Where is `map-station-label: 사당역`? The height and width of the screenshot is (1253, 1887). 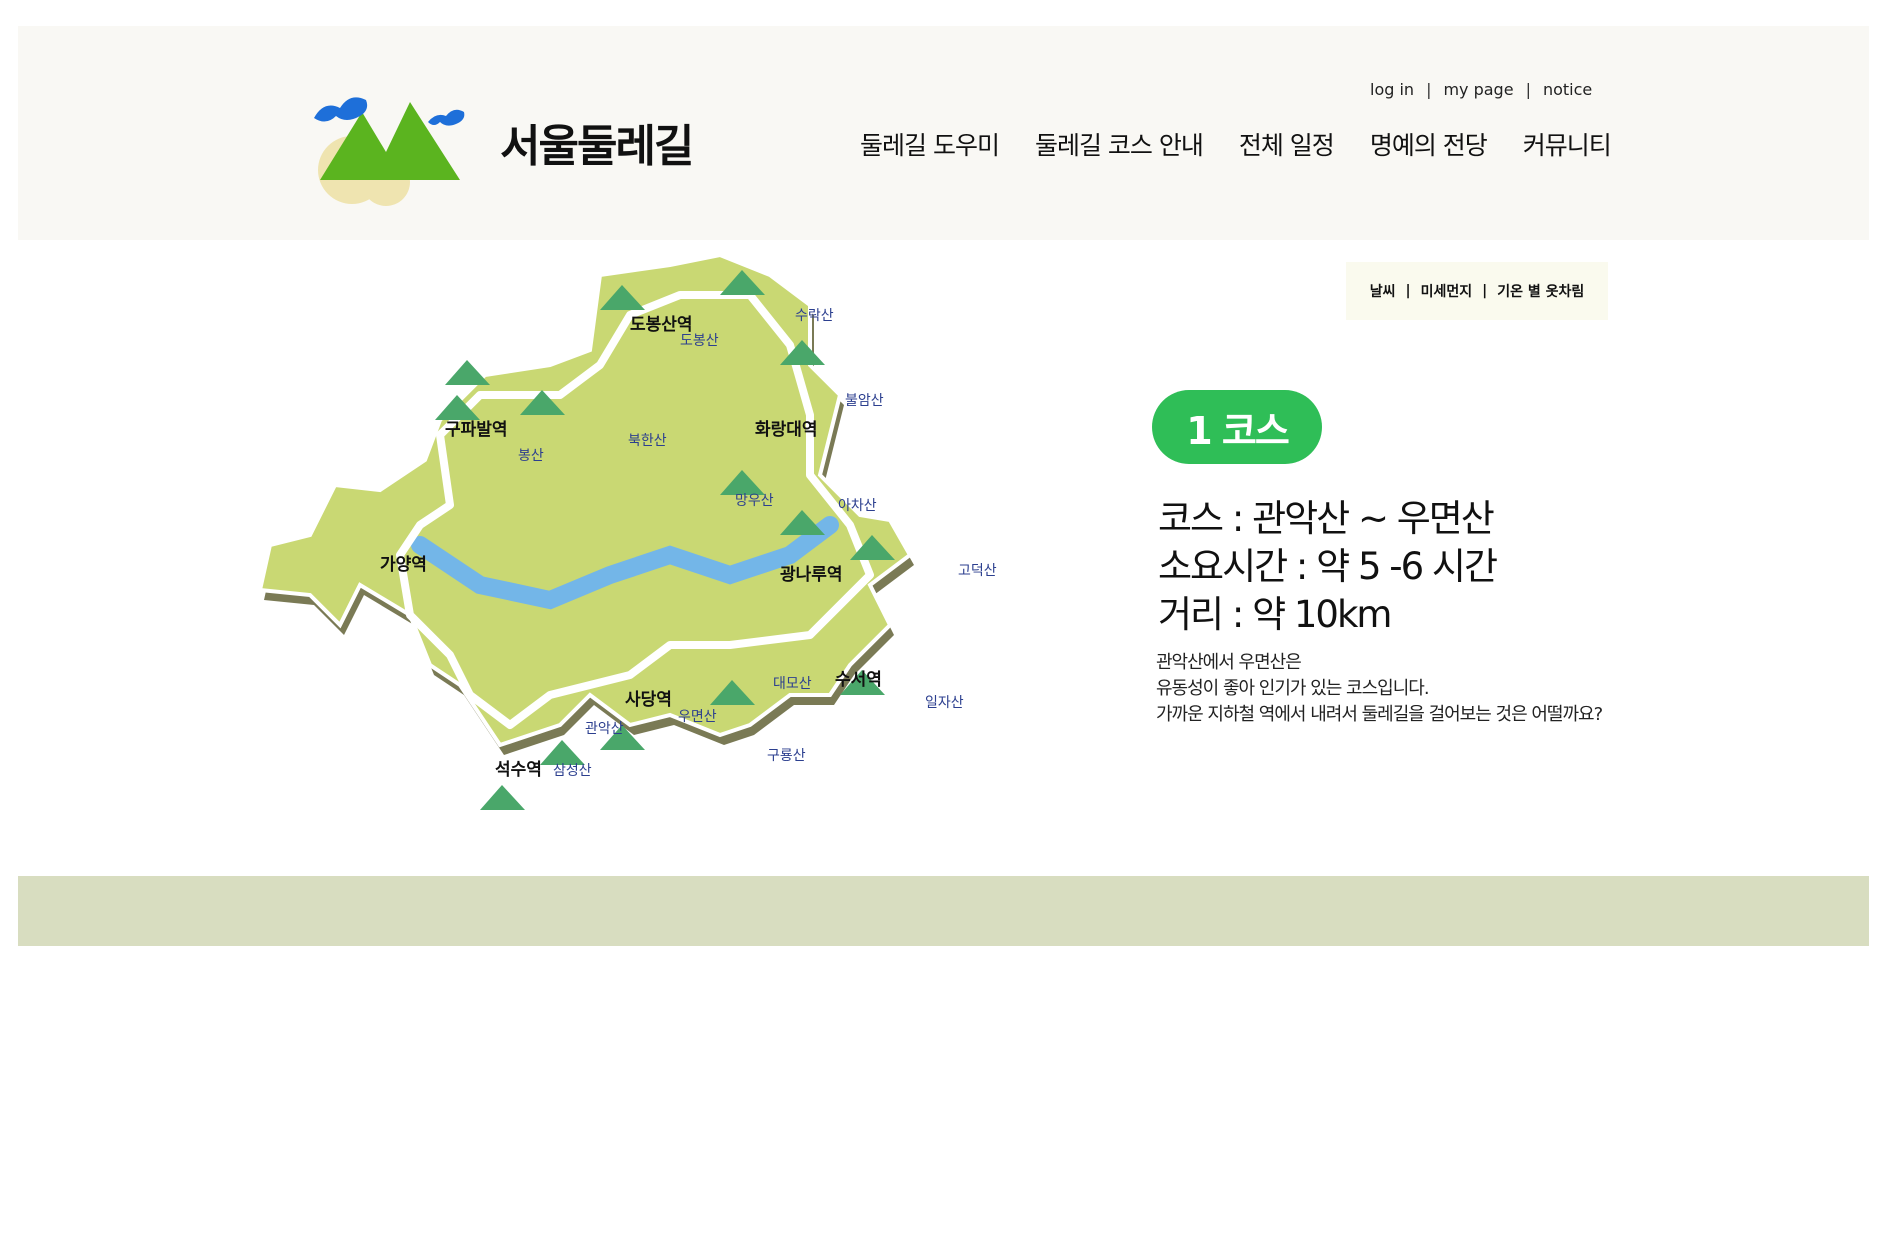 map-station-label: 사당역 is located at coordinates (648, 700).